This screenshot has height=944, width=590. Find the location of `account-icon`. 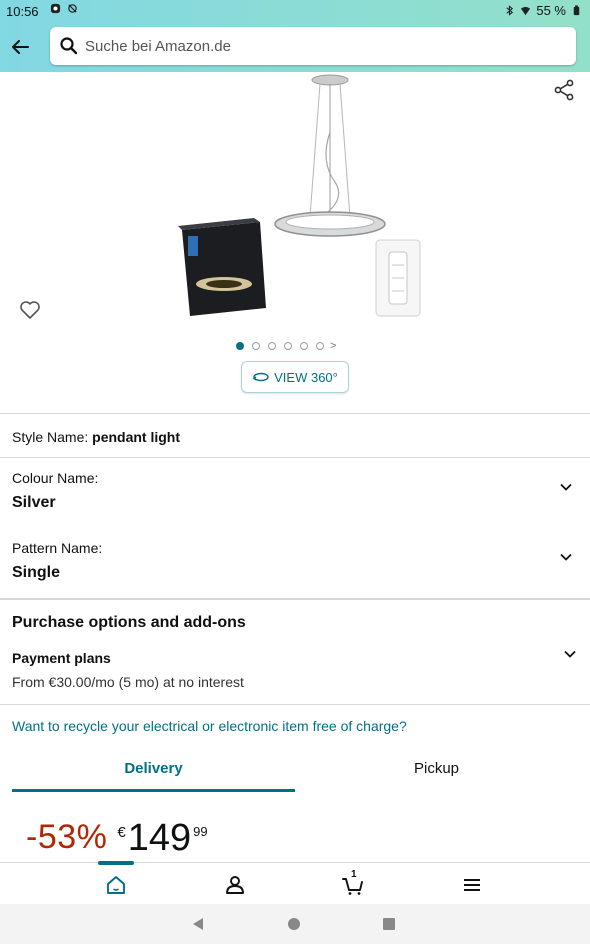

account-icon is located at coordinates (235, 885).